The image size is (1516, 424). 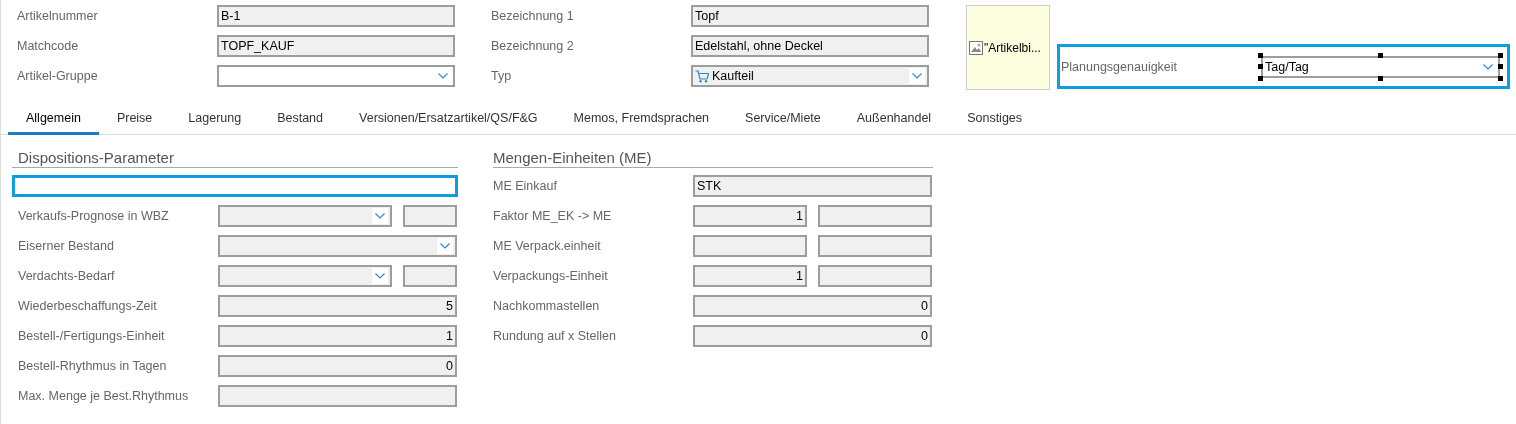 What do you see at coordinates (336, 16) in the screenshot?
I see `input-field: B-1` at bounding box center [336, 16].